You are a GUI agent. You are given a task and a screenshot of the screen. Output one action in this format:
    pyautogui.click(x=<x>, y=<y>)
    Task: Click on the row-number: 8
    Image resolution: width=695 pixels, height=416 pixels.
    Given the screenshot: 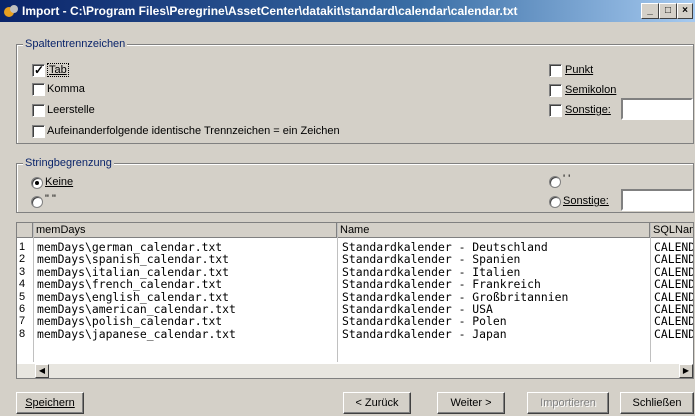 What is the action you would take?
    pyautogui.click(x=22, y=333)
    